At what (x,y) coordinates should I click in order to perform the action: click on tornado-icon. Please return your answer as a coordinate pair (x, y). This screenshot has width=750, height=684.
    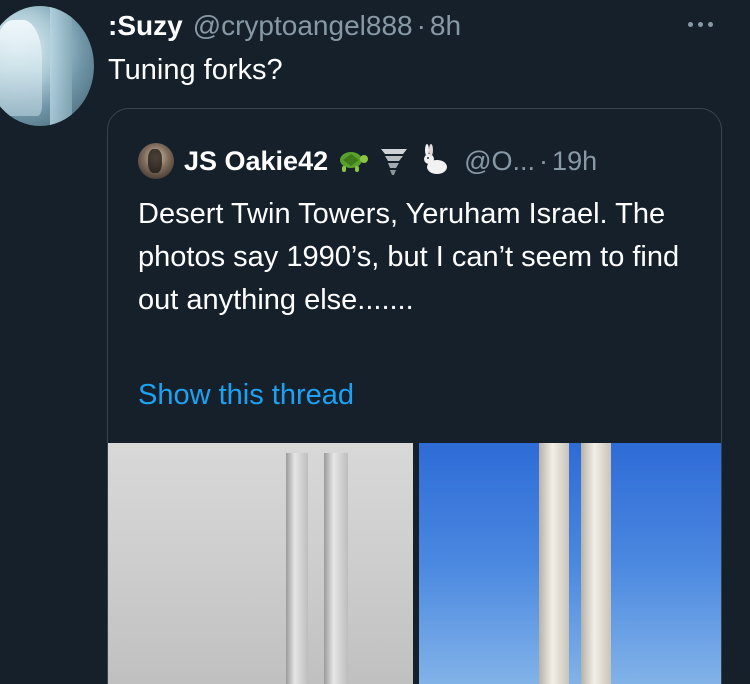
    Looking at the image, I should click on (394, 161).